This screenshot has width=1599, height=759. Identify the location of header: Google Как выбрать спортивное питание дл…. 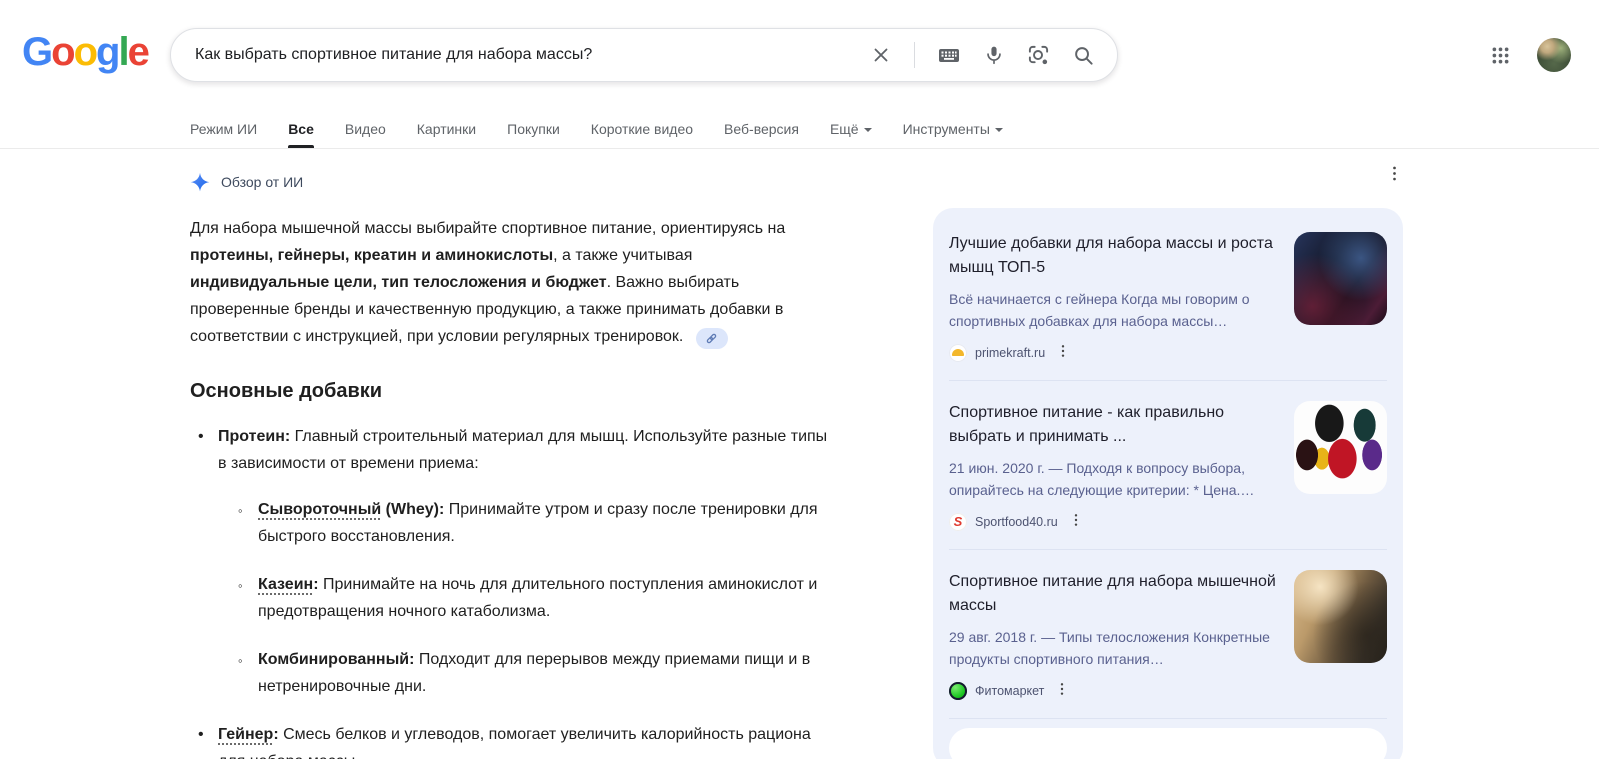
(799, 55).